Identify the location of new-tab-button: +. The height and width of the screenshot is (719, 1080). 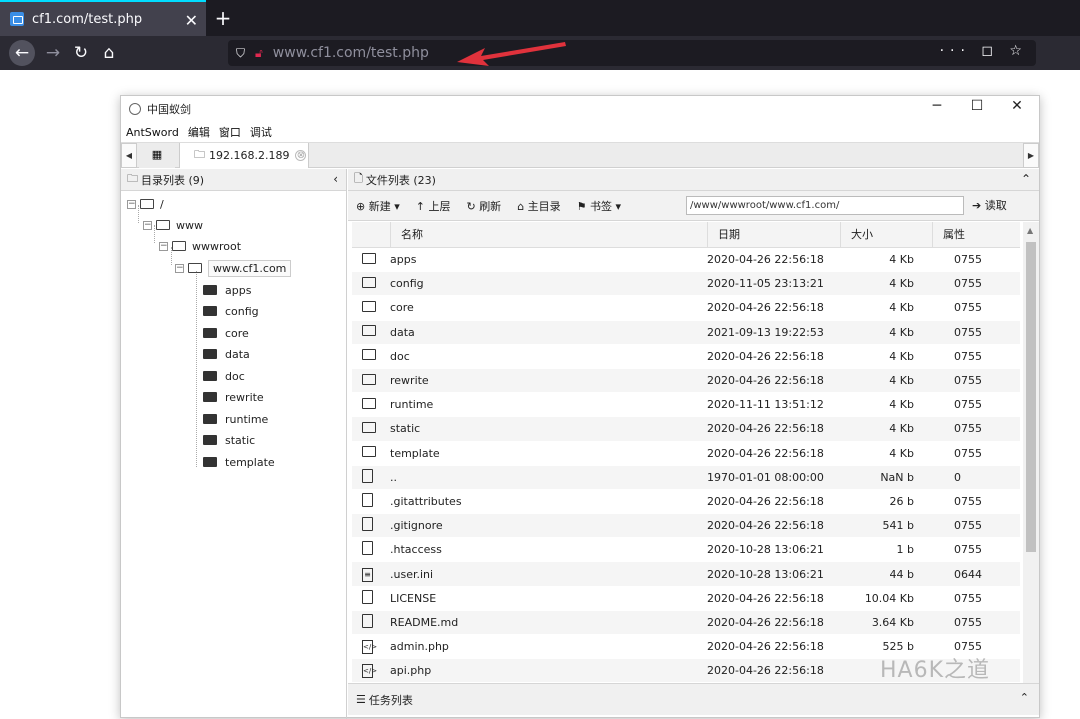
(223, 18).